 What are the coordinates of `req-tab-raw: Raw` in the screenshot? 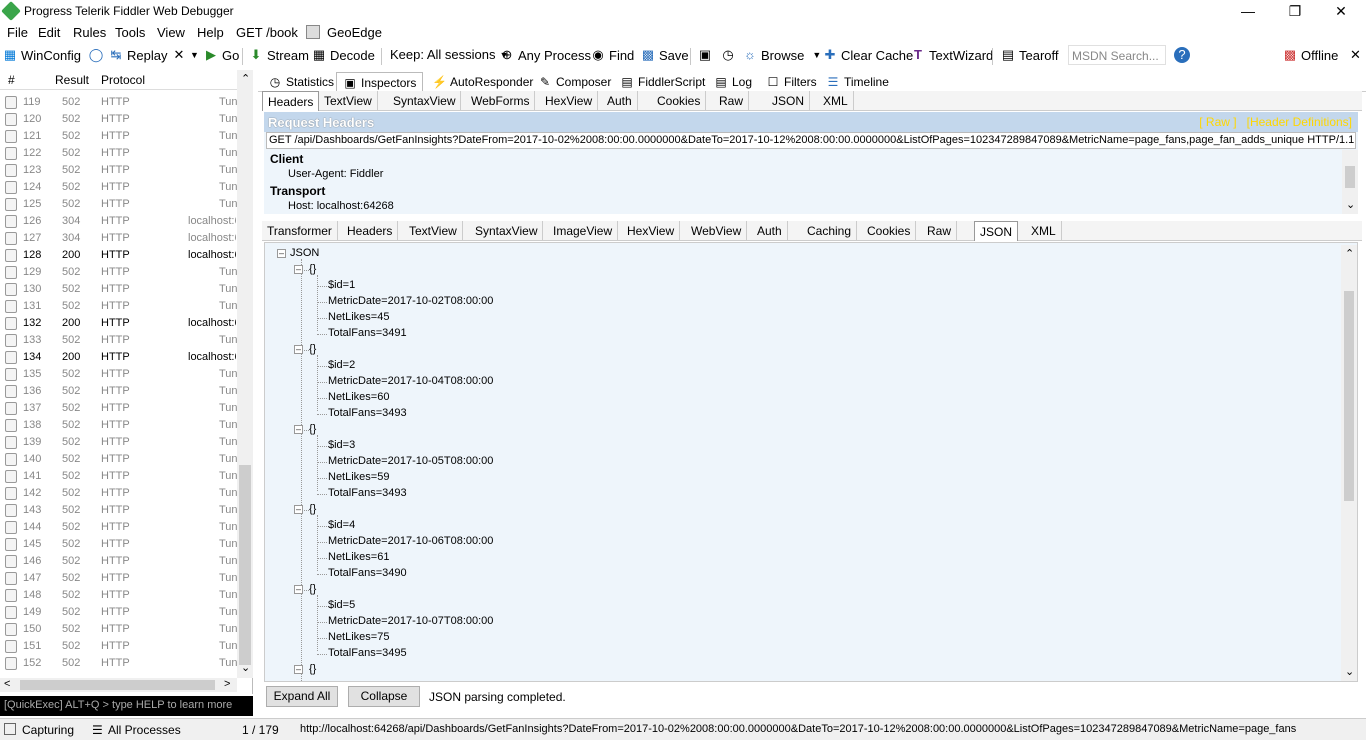 It's located at (732, 101).